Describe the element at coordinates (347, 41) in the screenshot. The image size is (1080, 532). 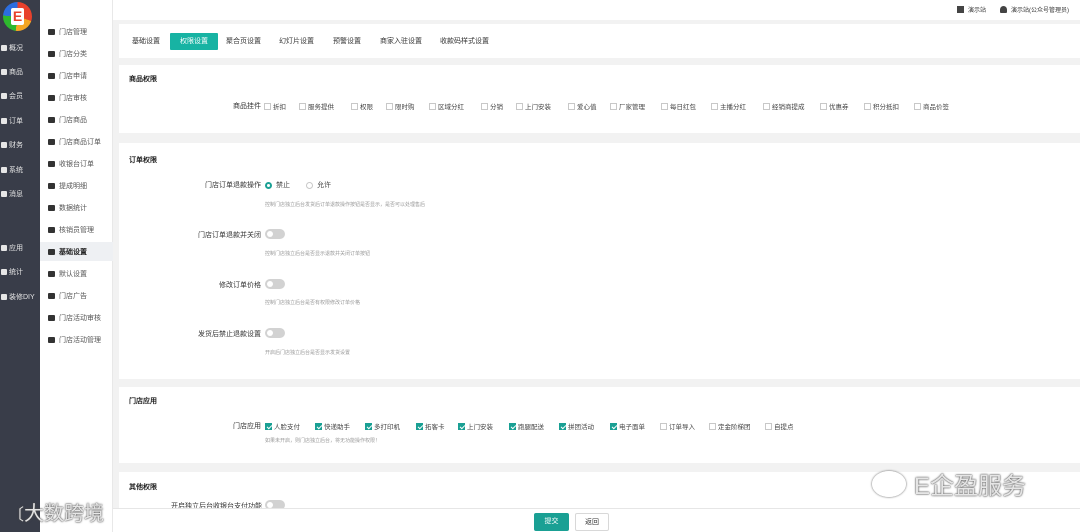
I see `tab-warning: 预警设置` at that location.